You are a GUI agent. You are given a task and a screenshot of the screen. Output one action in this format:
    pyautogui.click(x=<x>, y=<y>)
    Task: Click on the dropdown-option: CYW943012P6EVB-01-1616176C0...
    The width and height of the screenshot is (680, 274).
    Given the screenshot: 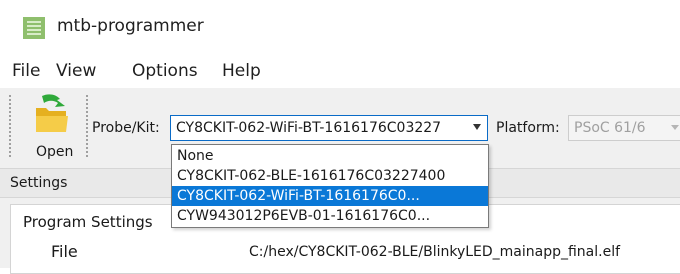 What is the action you would take?
    pyautogui.click(x=330, y=216)
    